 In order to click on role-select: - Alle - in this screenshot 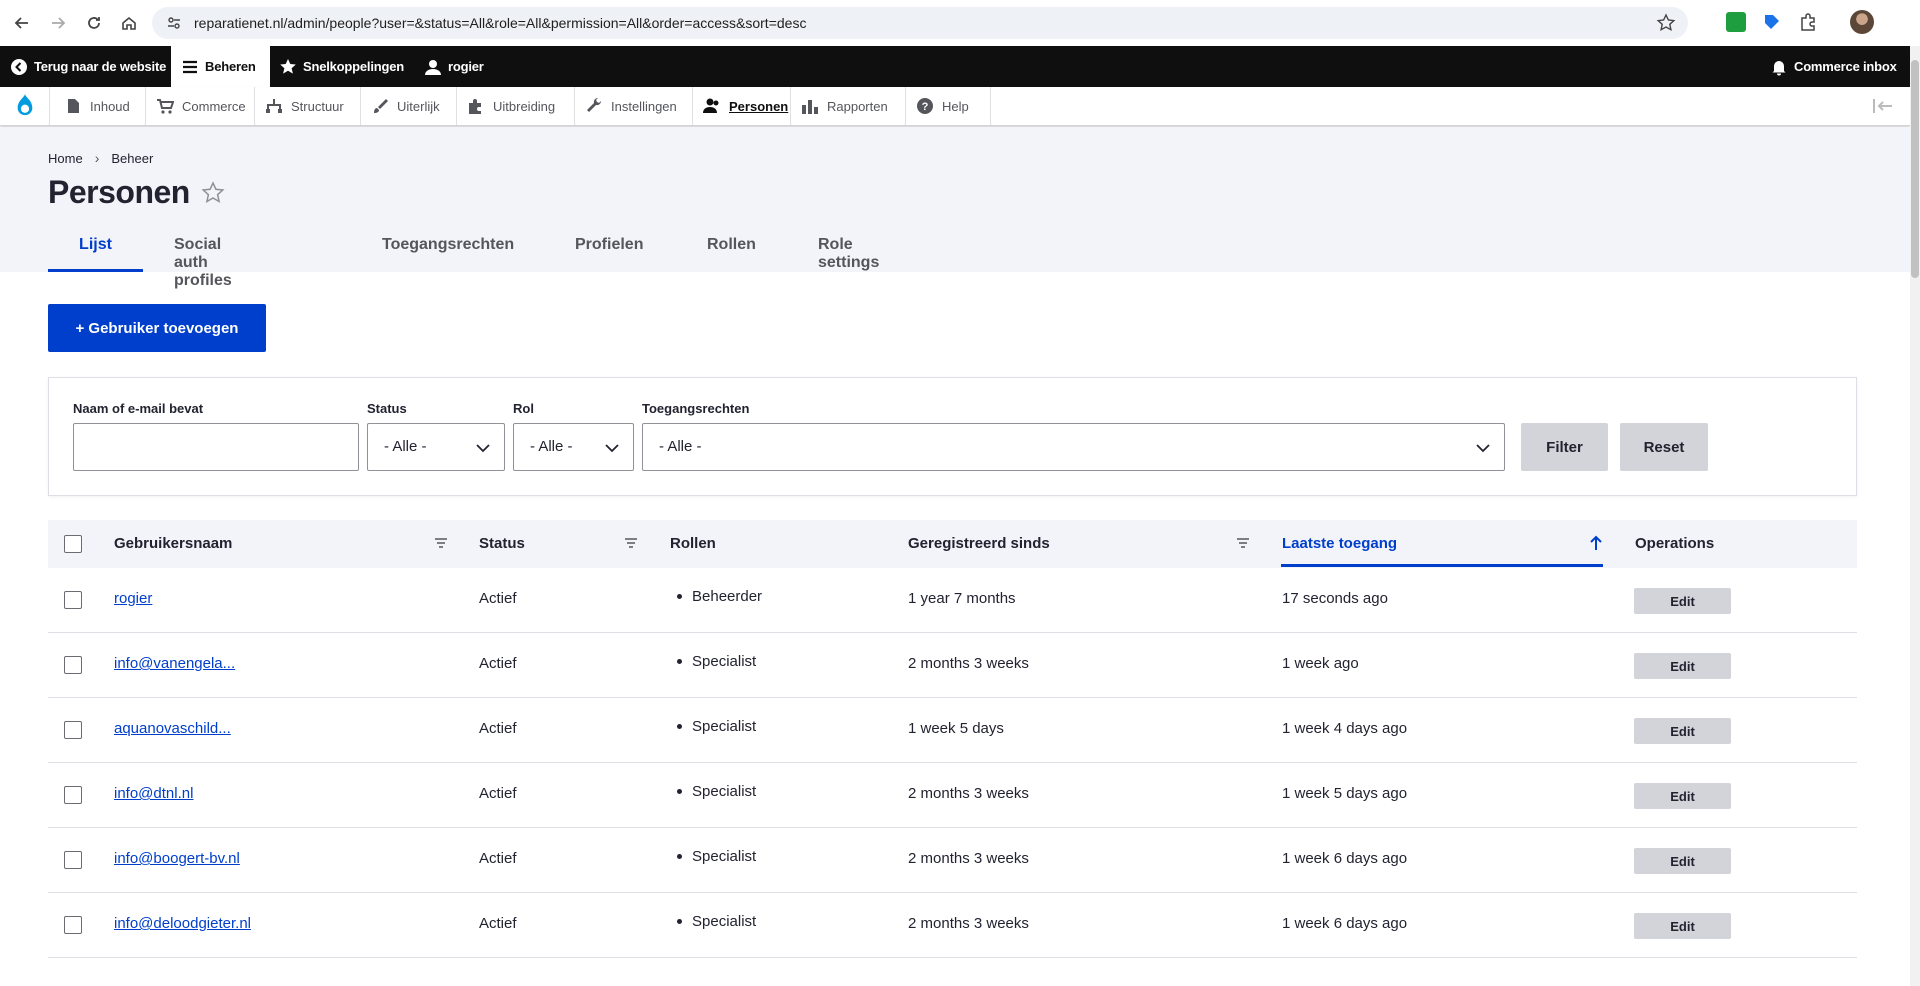, I will do `click(573, 447)`.